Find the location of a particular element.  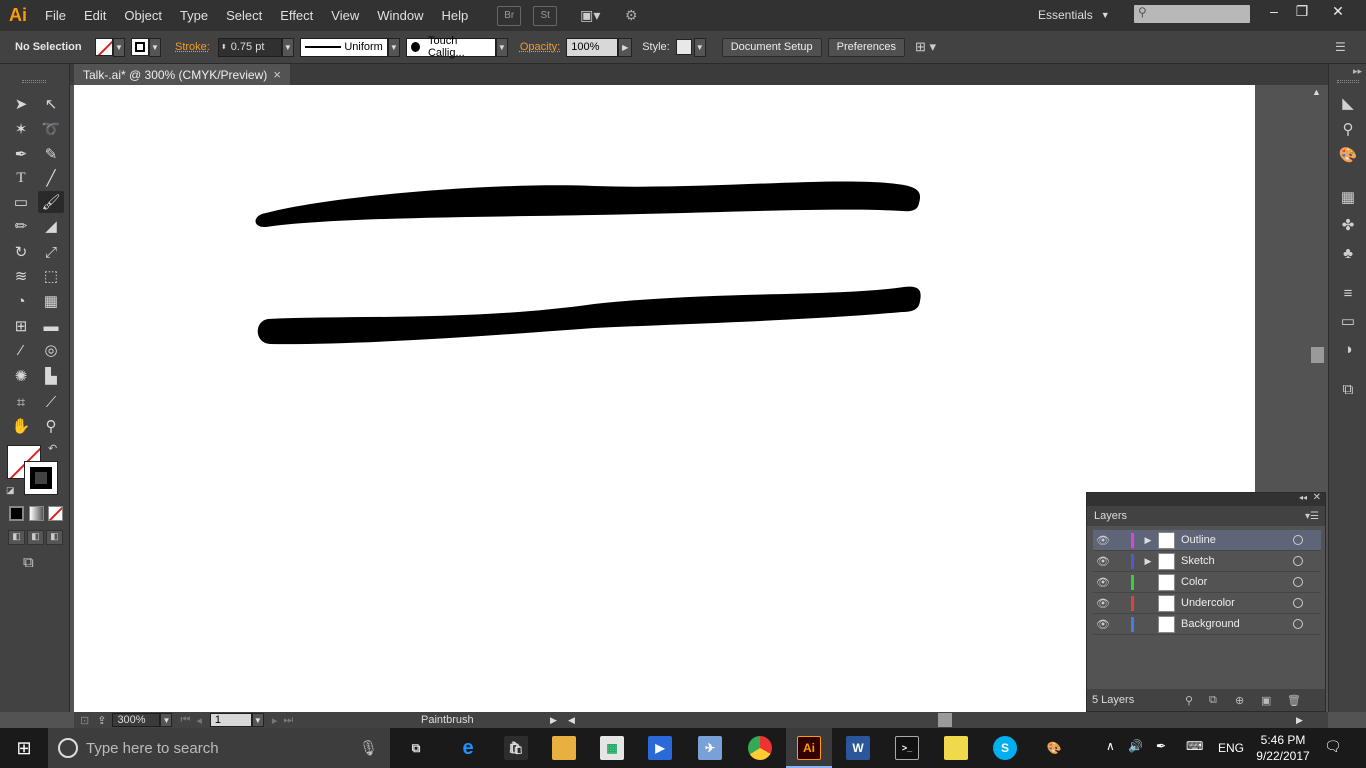

brushes-icon: ✤ is located at coordinates (1348, 225).